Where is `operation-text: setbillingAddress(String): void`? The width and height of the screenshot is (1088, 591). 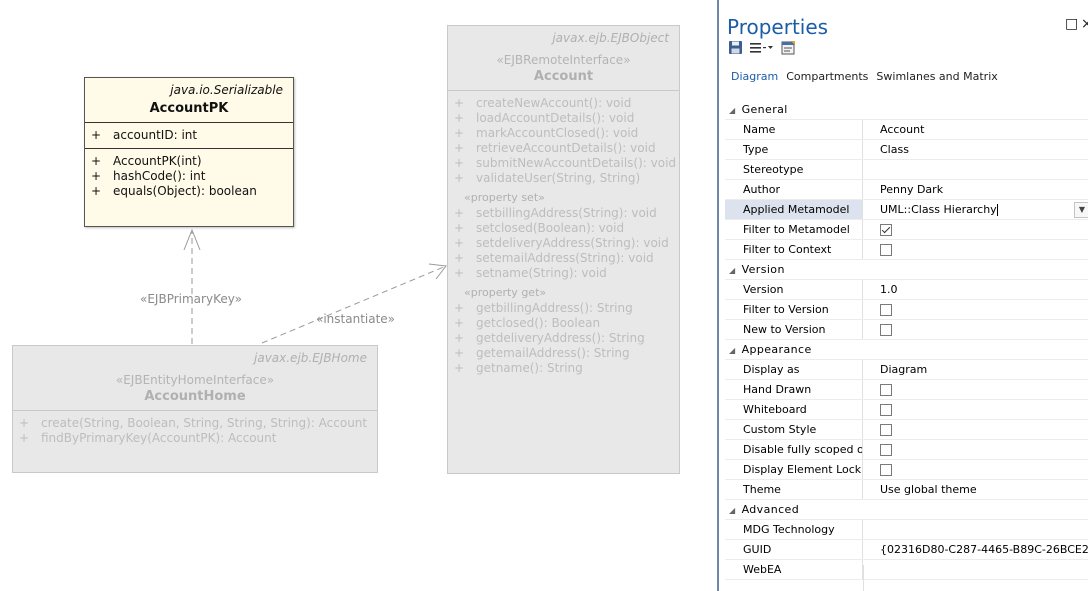
operation-text: setbillingAddress(String): void is located at coordinates (566, 213).